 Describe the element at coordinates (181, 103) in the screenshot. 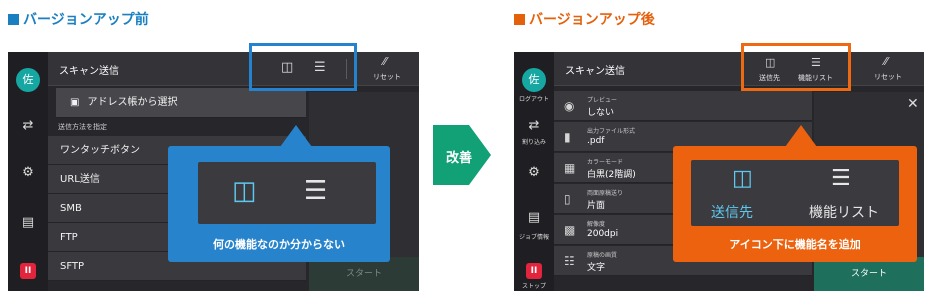

I see `address-book-button: ▣ アドレス帳から選択` at that location.